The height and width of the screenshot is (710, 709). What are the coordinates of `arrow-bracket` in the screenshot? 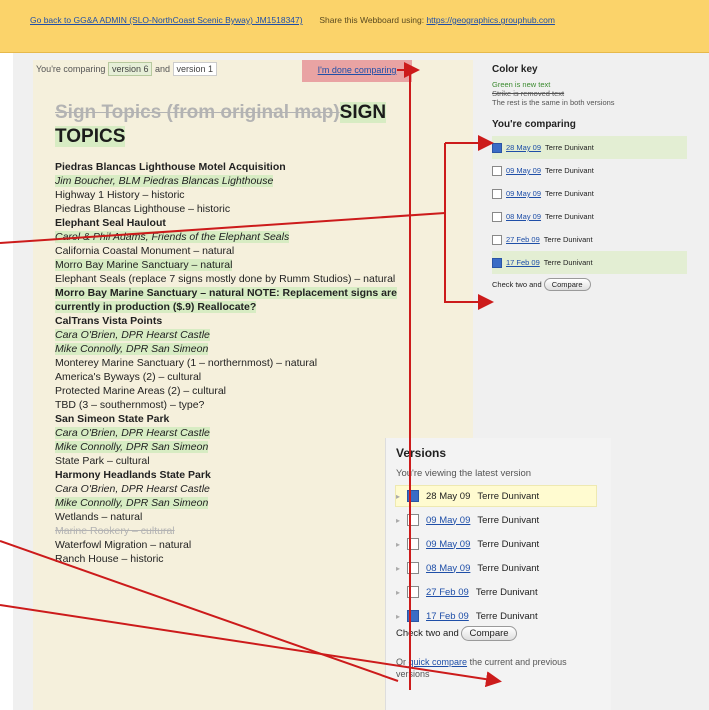 It's located at (469, 226).